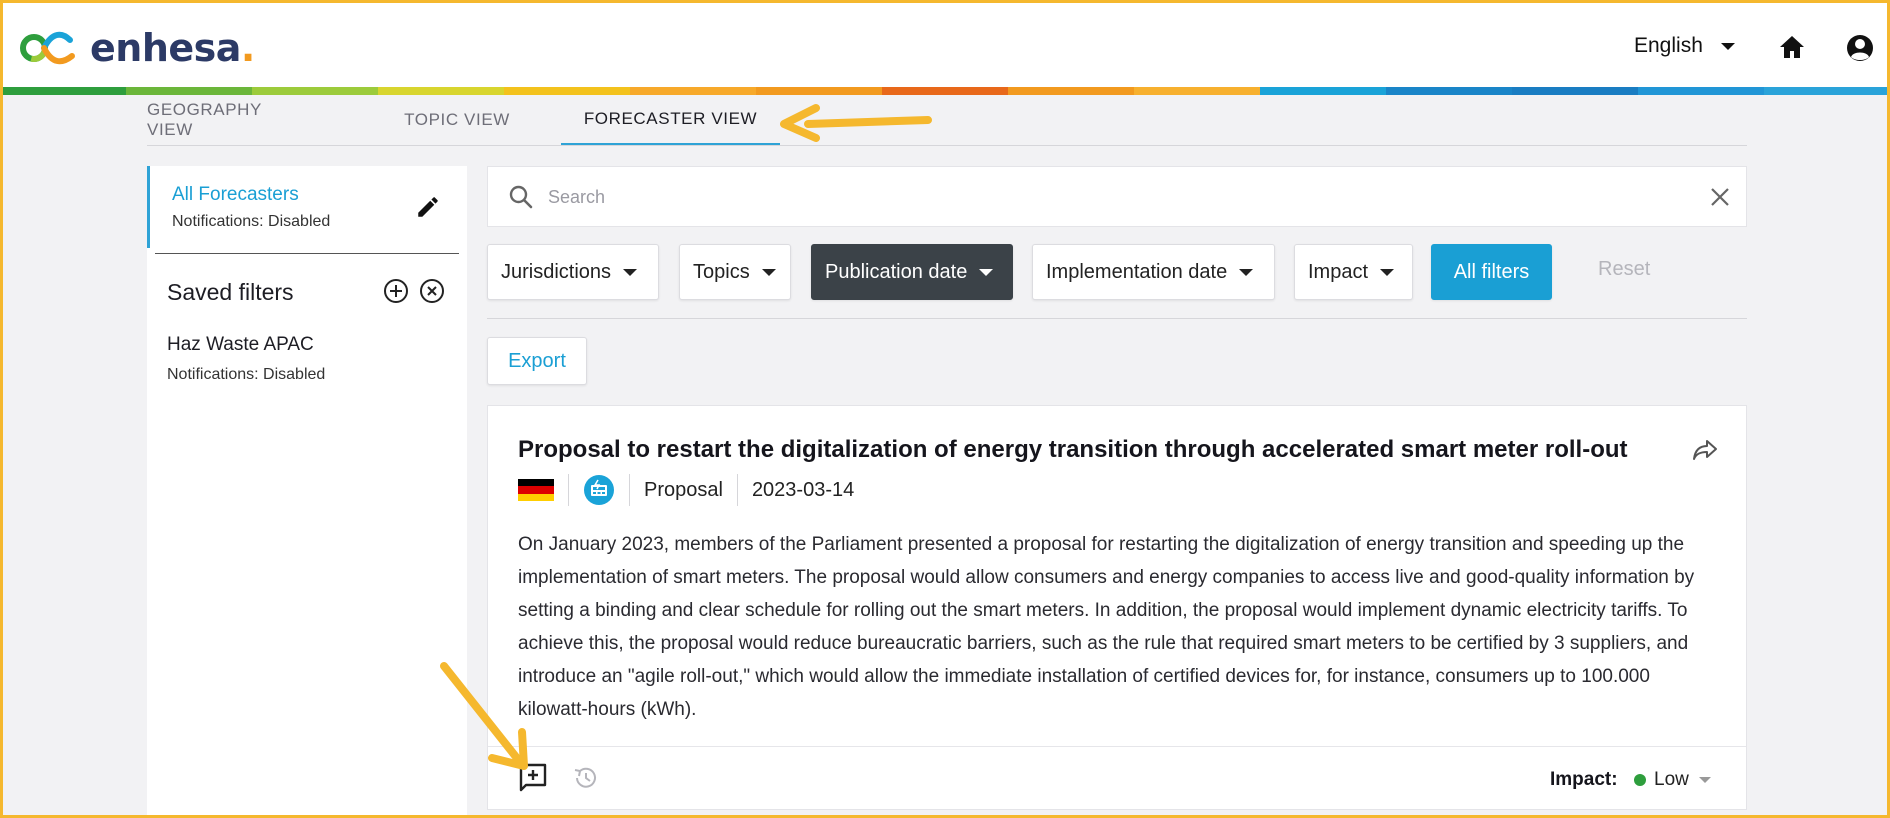 Image resolution: width=1890 pixels, height=818 pixels. What do you see at coordinates (1705, 449) in the screenshot?
I see `share-icon` at bounding box center [1705, 449].